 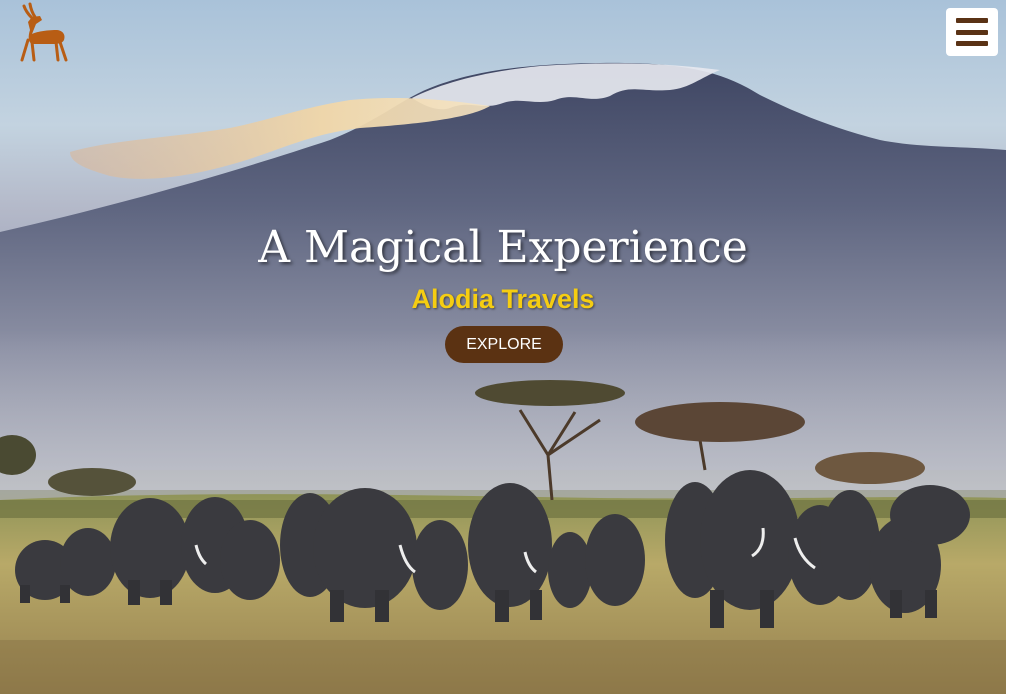 What do you see at coordinates (503, 299) in the screenshot?
I see `hero-subtitle: Alodia Travels` at bounding box center [503, 299].